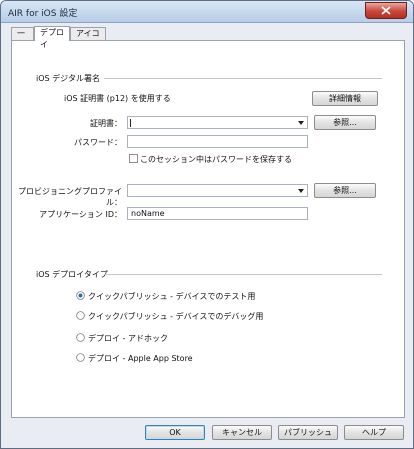 This screenshot has width=414, height=449. Describe the element at coordinates (217, 213) in the screenshot. I see `appid-field: noName` at that location.